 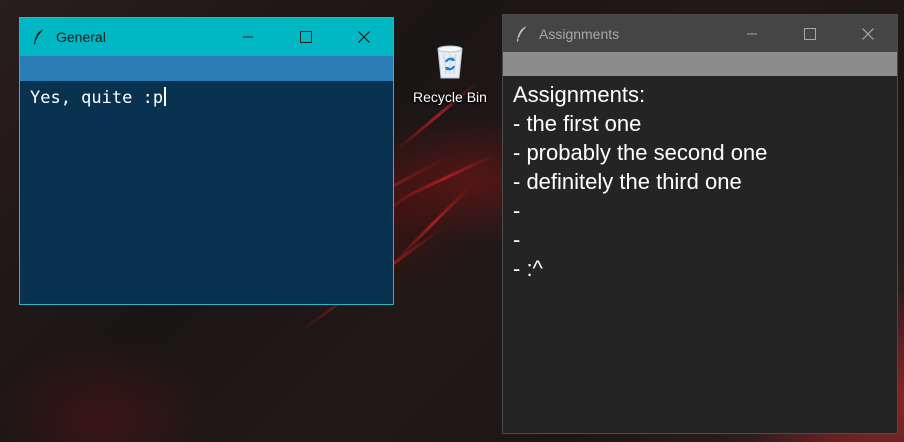 I want to click on assignment-line: - the first one, so click(x=577, y=123).